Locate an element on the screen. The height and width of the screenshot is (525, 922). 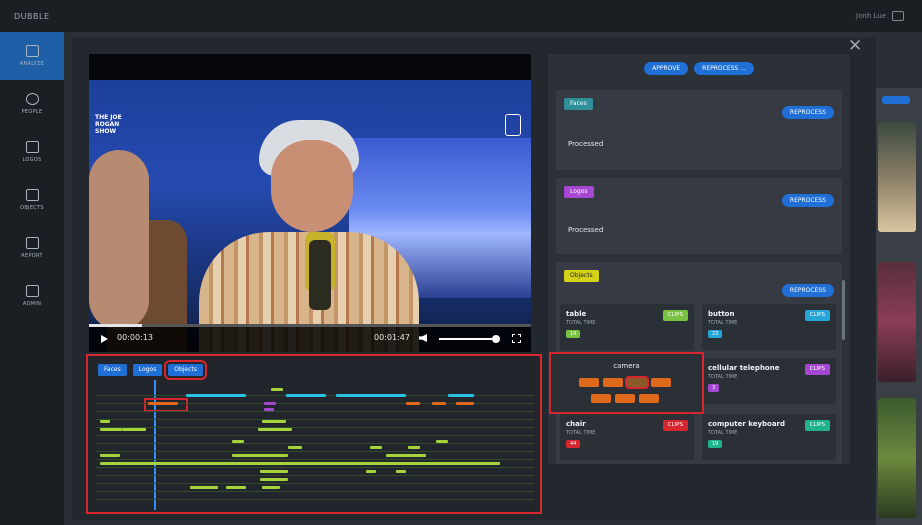
camera-tooltip: camera is located at coordinates (626, 383).